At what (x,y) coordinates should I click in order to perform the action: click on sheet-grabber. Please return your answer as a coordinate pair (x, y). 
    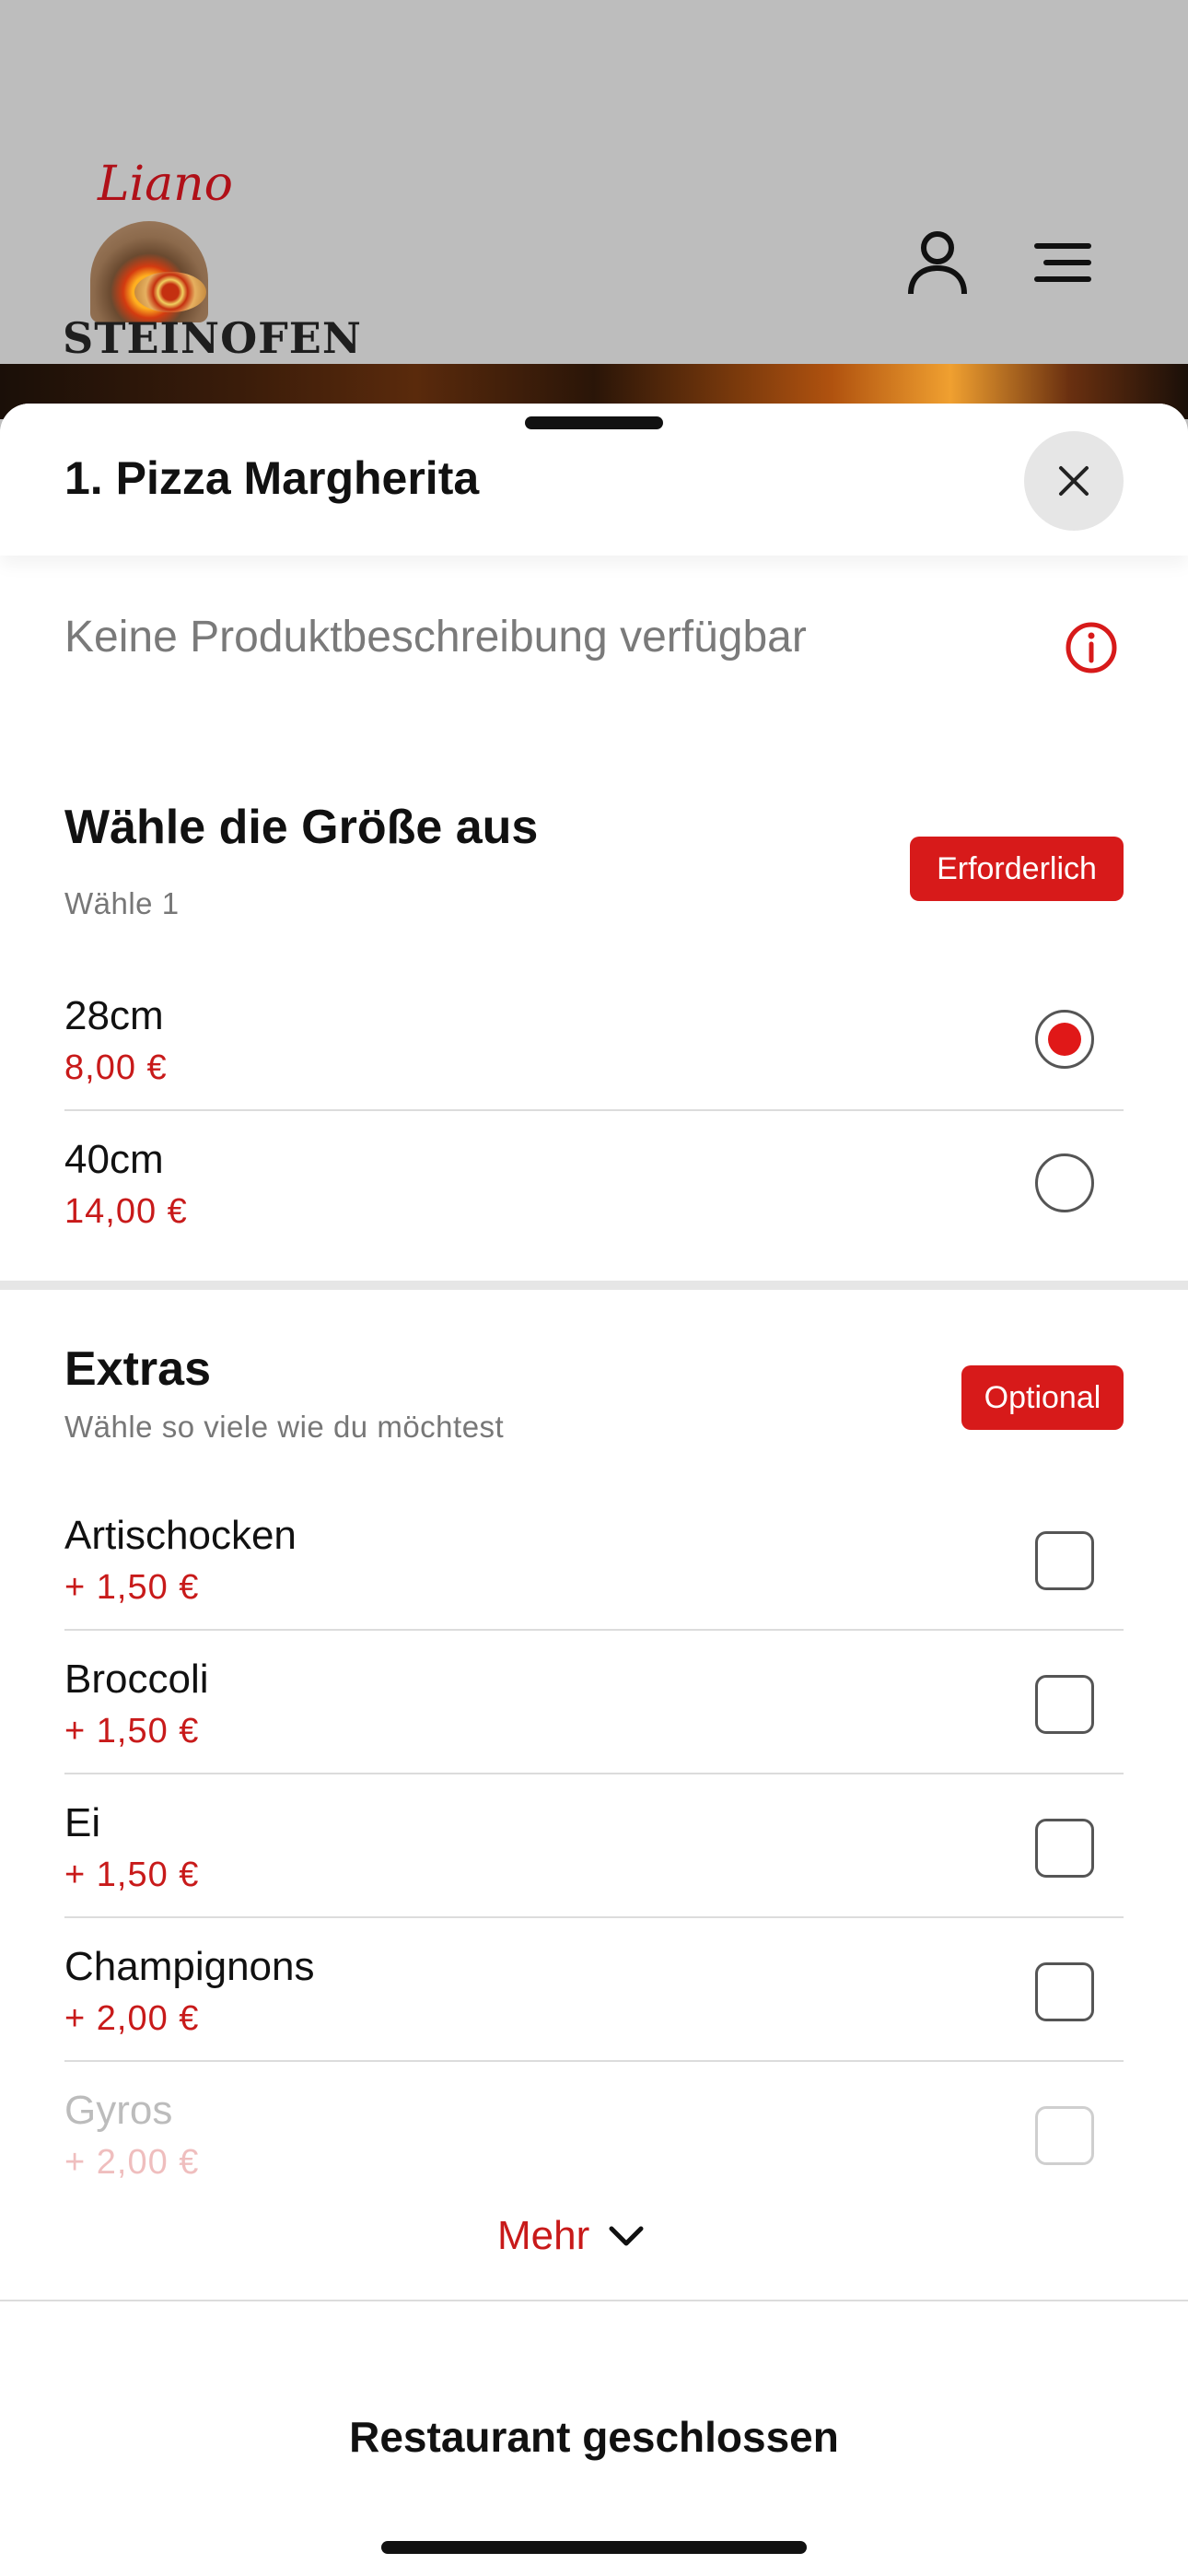
    Looking at the image, I should click on (594, 422).